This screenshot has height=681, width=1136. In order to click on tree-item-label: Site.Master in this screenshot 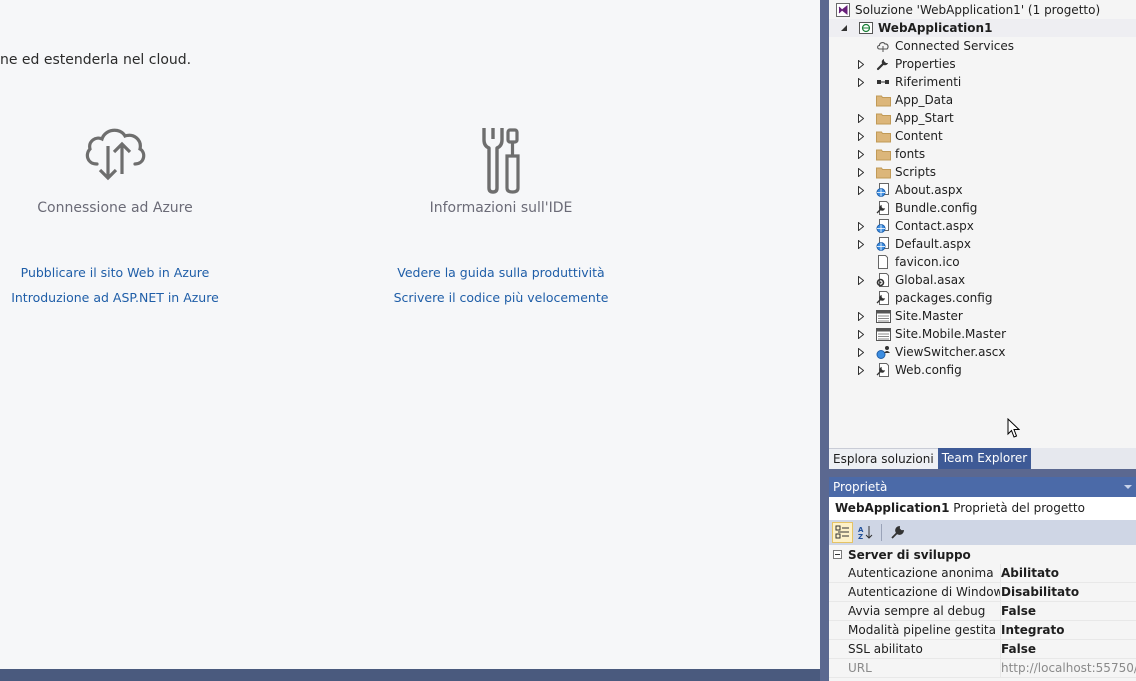, I will do `click(929, 316)`.